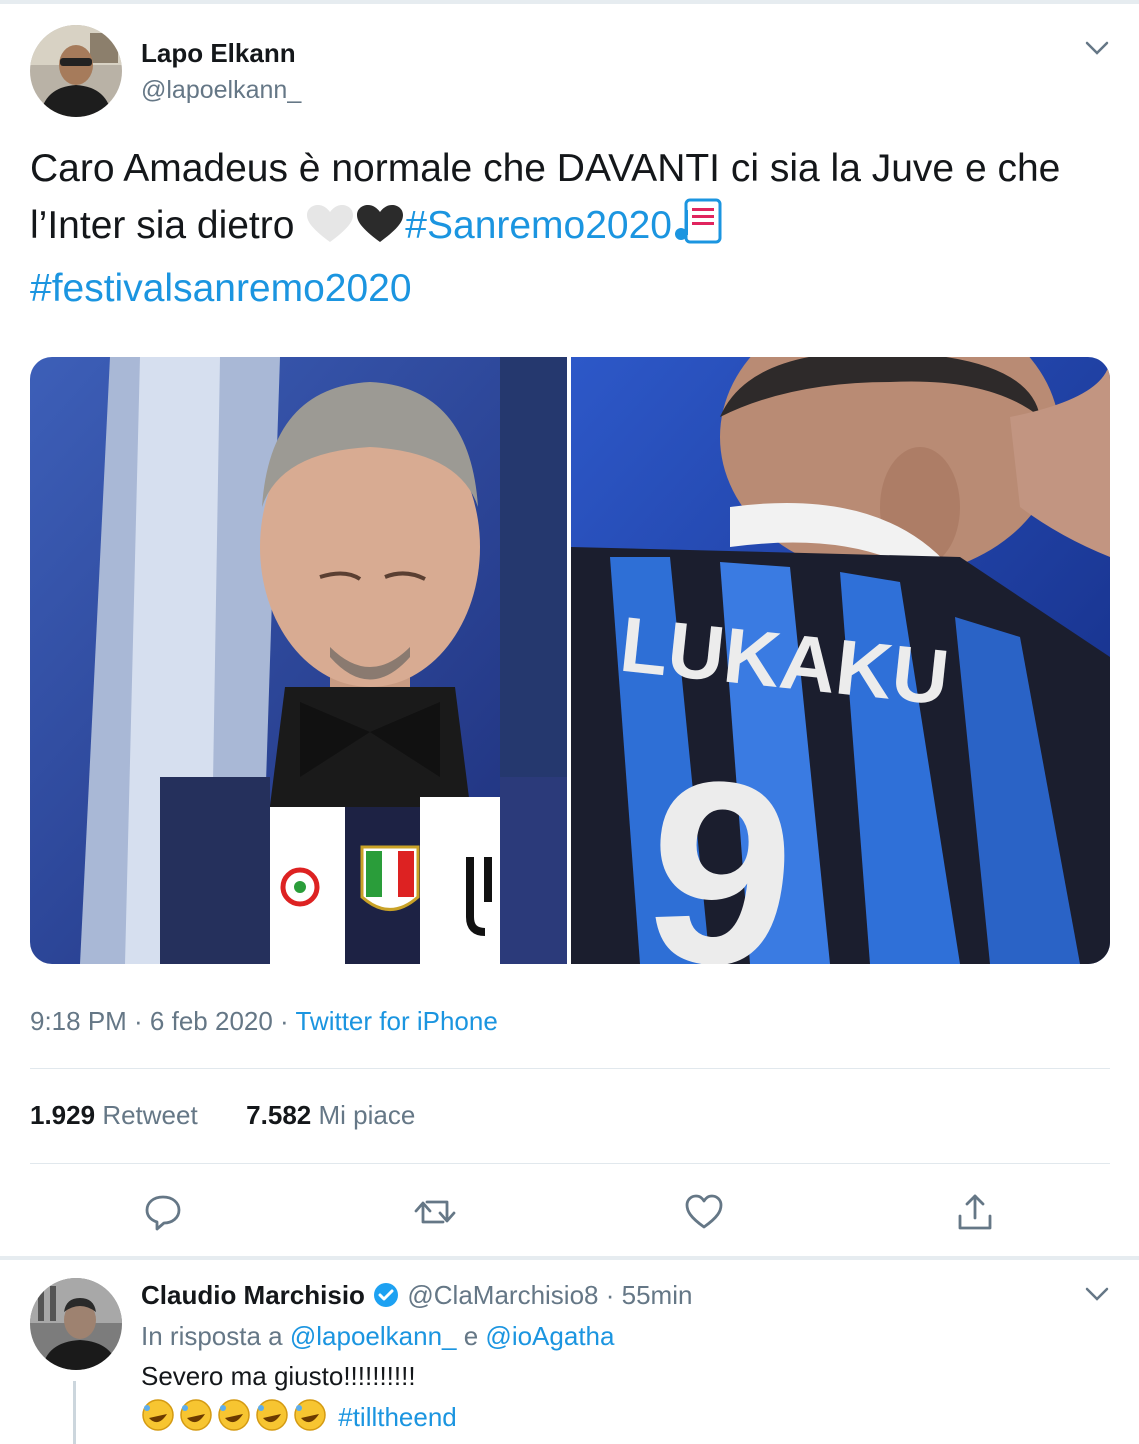 The width and height of the screenshot is (1139, 1444). I want to click on retweet-count: 1.929, so click(63, 1115).